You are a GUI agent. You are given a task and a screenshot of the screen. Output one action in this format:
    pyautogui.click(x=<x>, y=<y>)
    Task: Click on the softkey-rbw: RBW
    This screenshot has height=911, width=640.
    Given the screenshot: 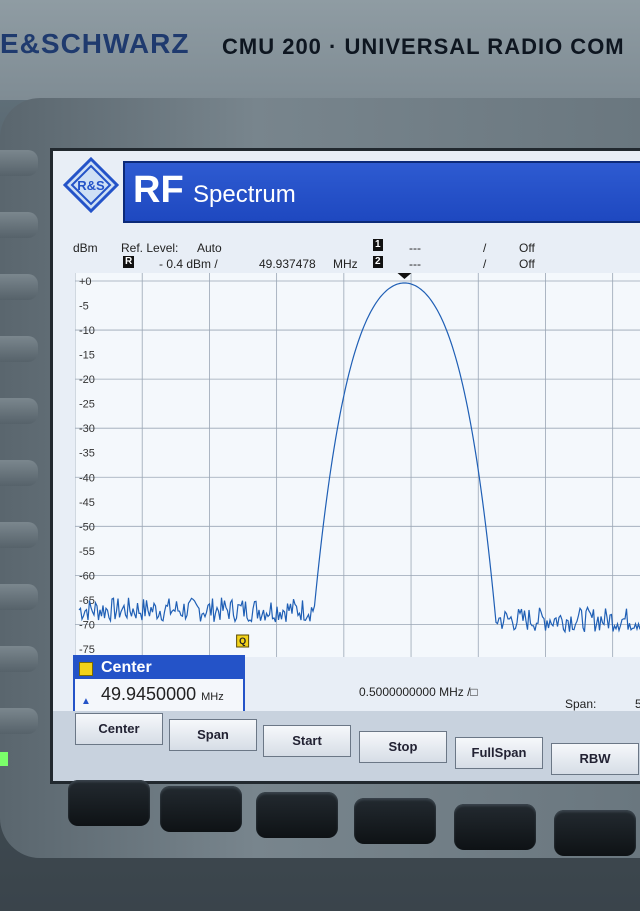 What is the action you would take?
    pyautogui.click(x=595, y=759)
    